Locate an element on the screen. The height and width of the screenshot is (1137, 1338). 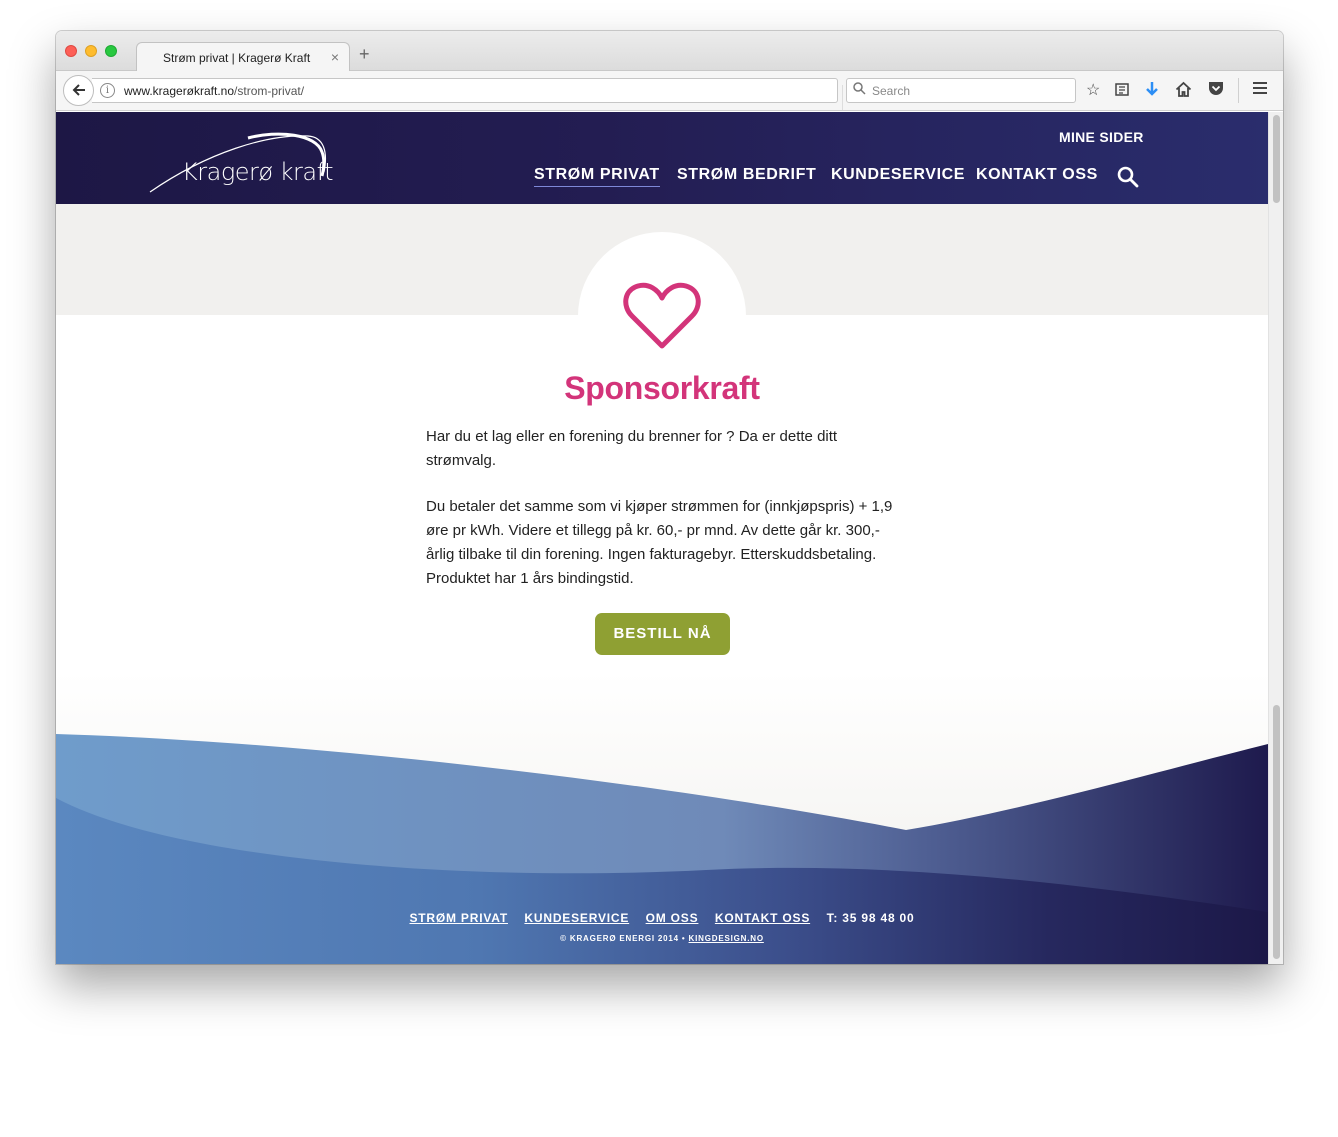
footer-link-om-oss: OM OSS is located at coordinates (672, 918).